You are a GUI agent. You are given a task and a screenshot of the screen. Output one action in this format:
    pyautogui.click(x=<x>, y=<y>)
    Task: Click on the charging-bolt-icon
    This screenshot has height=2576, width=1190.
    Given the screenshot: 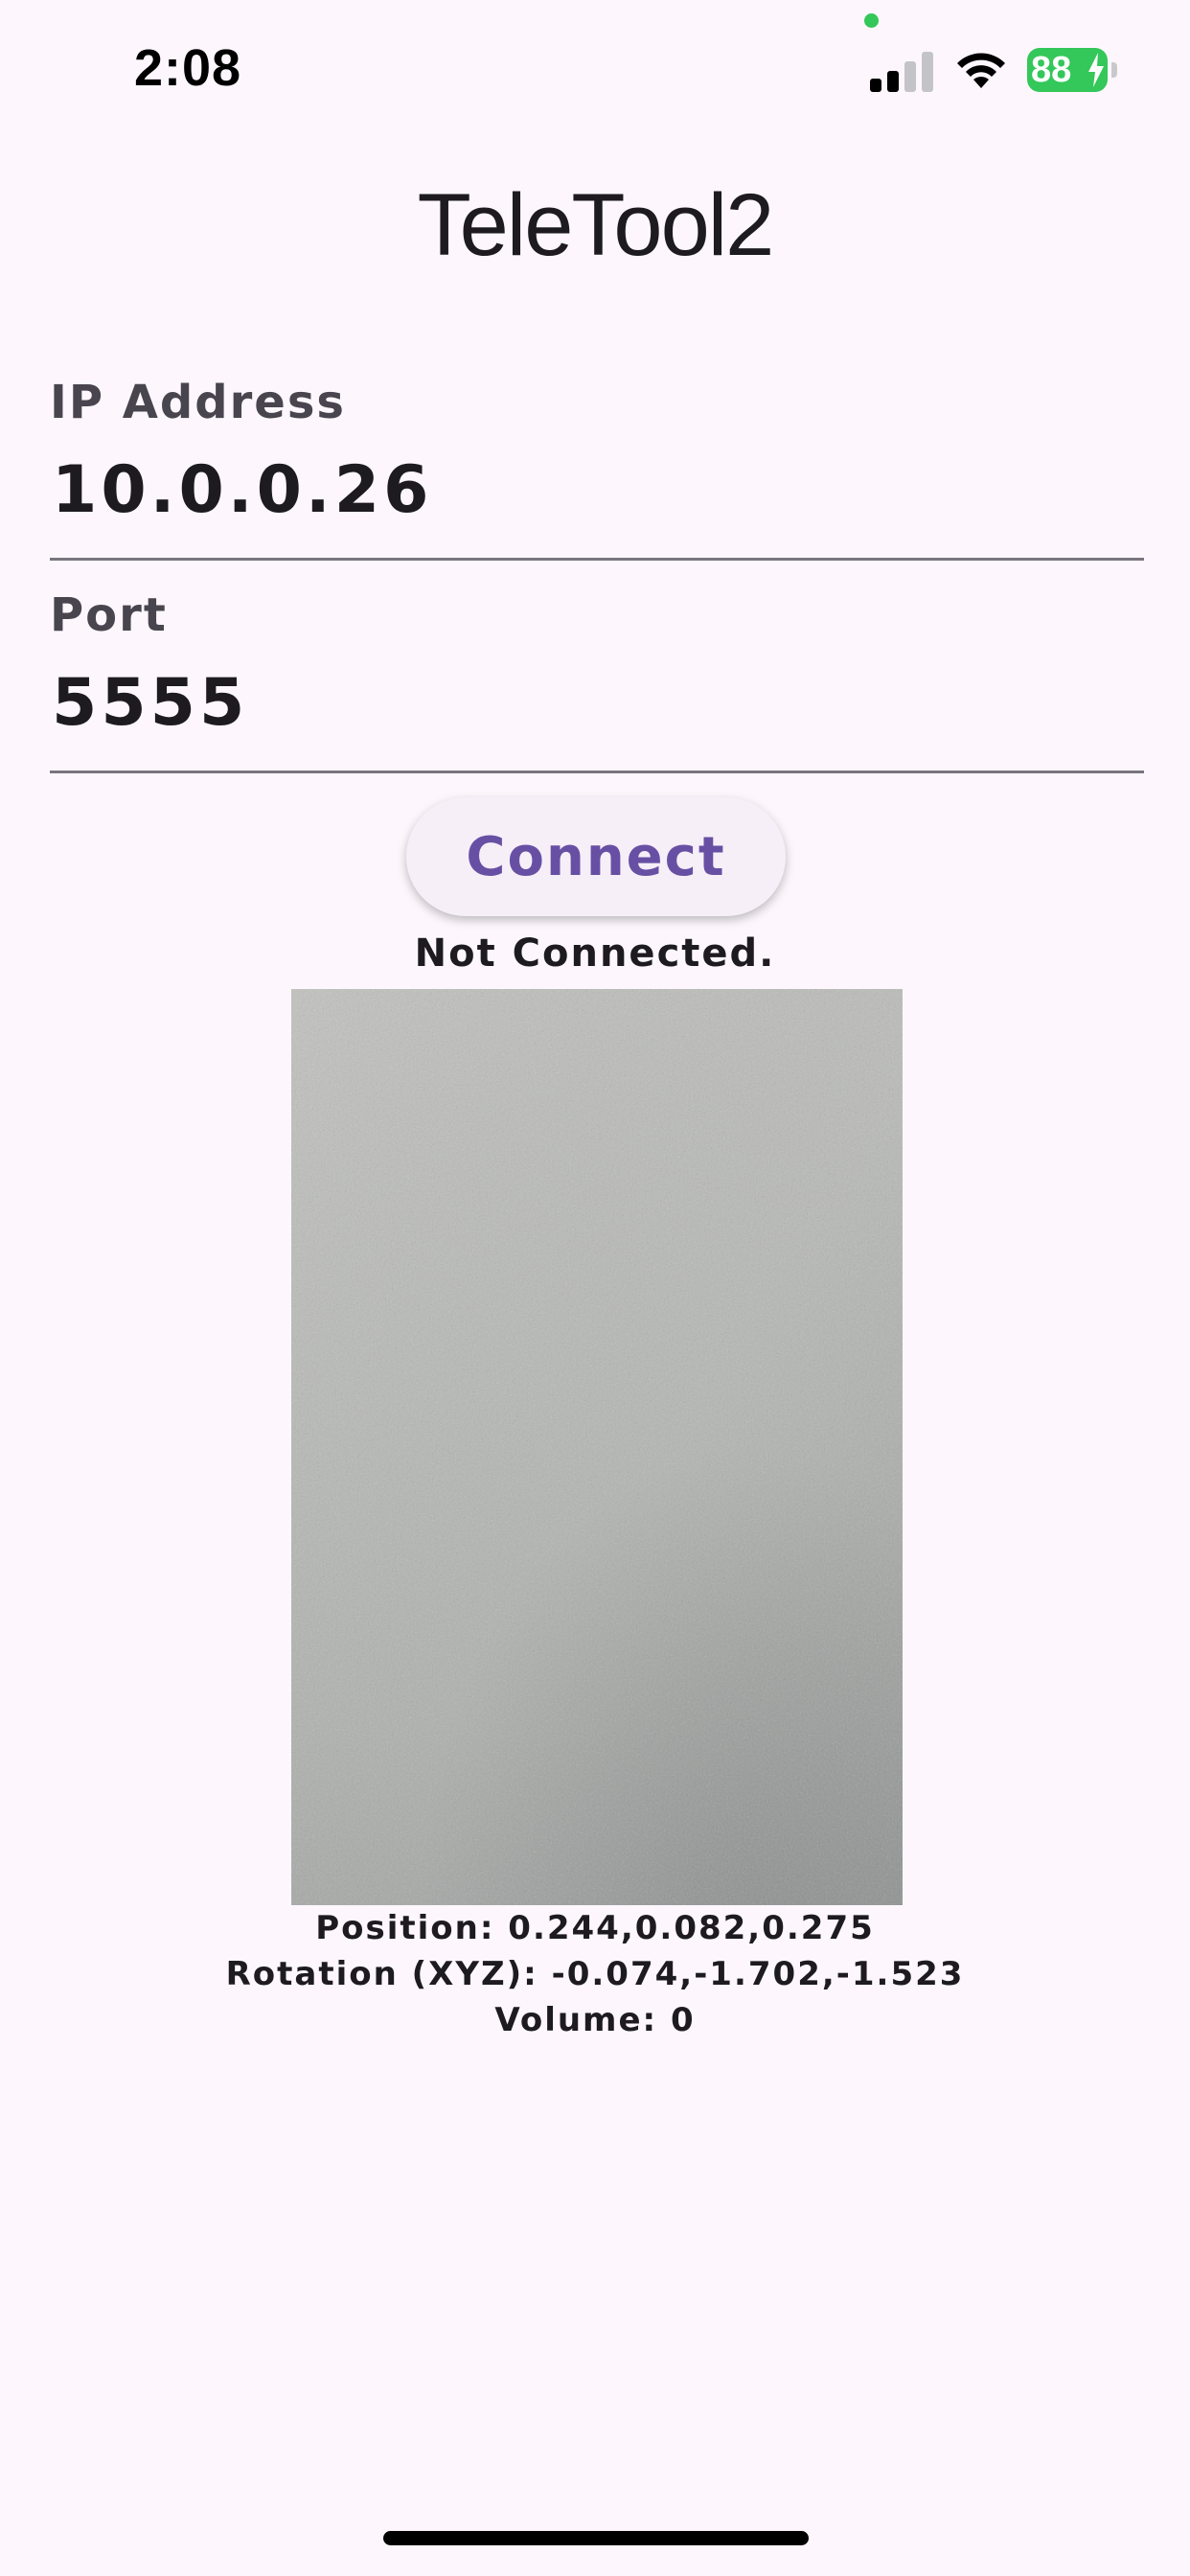 What is the action you would take?
    pyautogui.click(x=1096, y=70)
    